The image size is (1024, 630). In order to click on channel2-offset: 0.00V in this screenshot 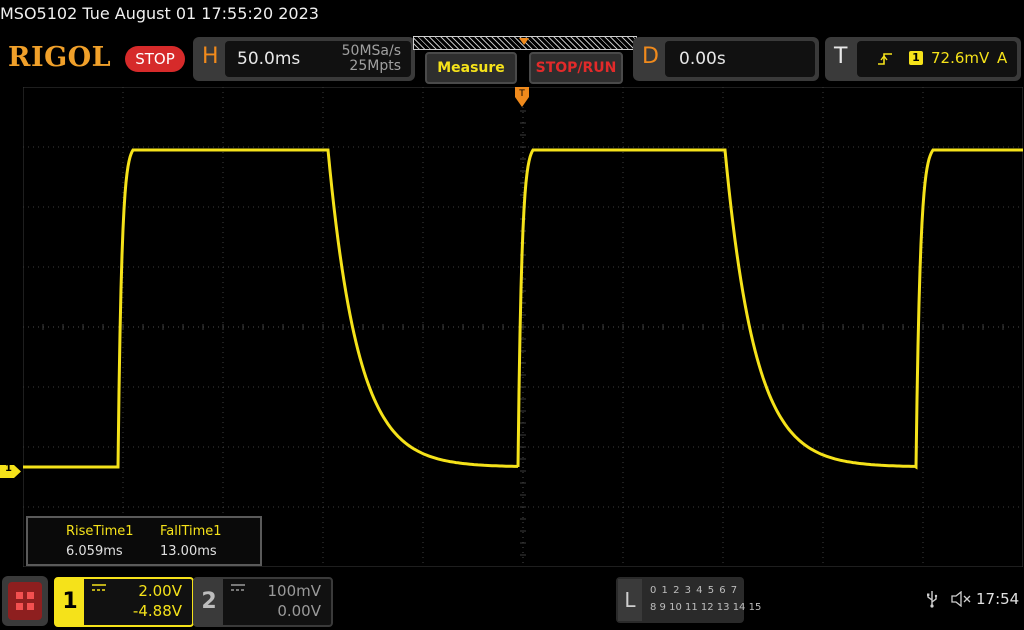, I will do `click(299, 611)`.